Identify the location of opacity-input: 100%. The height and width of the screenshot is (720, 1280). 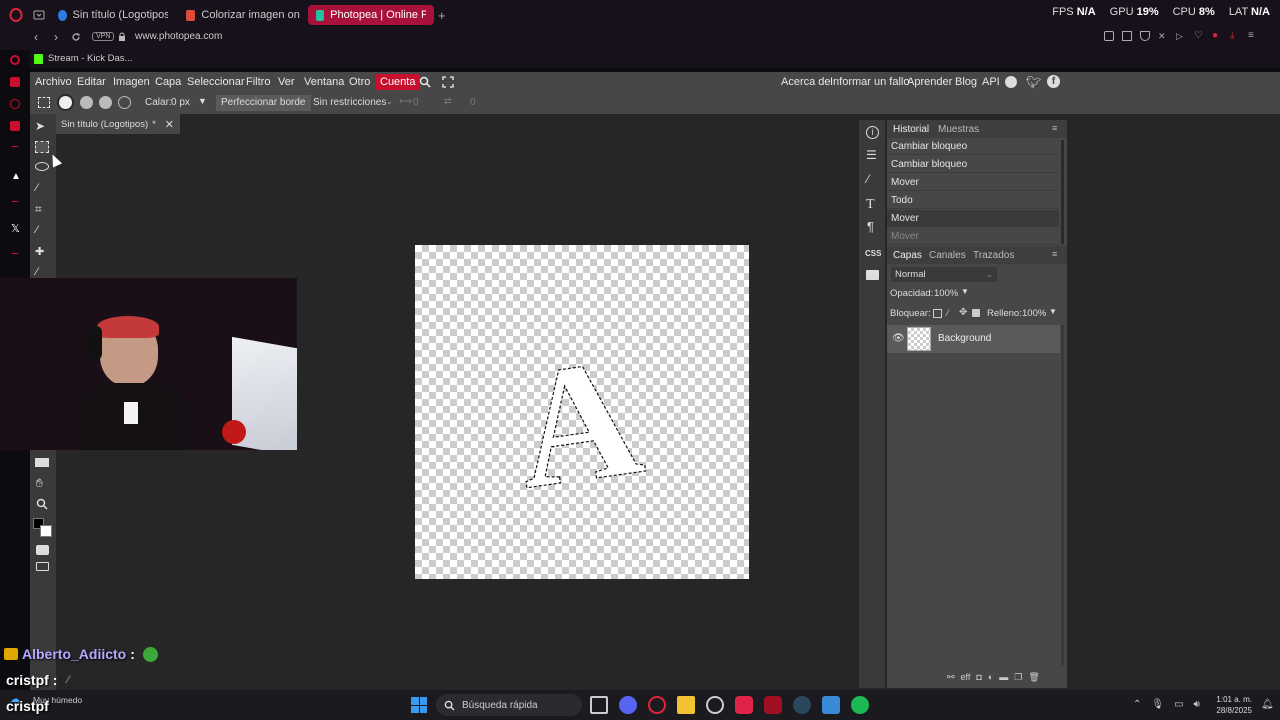
(946, 293).